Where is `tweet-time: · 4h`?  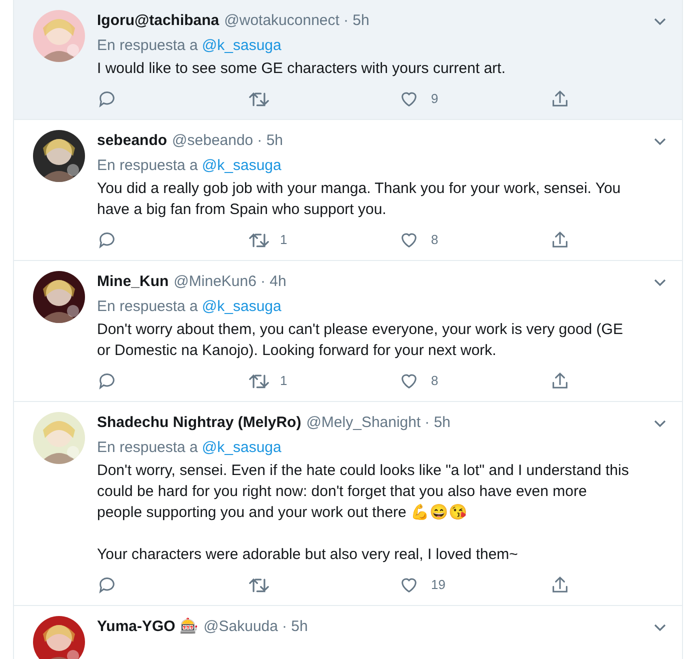 tweet-time: · 4h is located at coordinates (273, 282).